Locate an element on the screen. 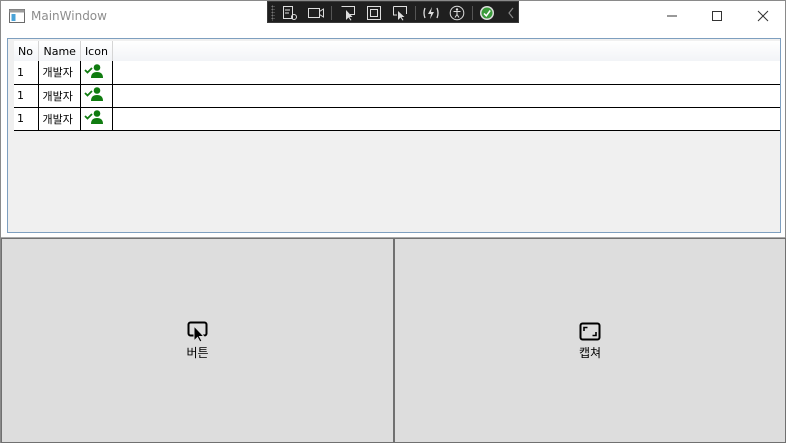  close-icon is located at coordinates (763, 16).